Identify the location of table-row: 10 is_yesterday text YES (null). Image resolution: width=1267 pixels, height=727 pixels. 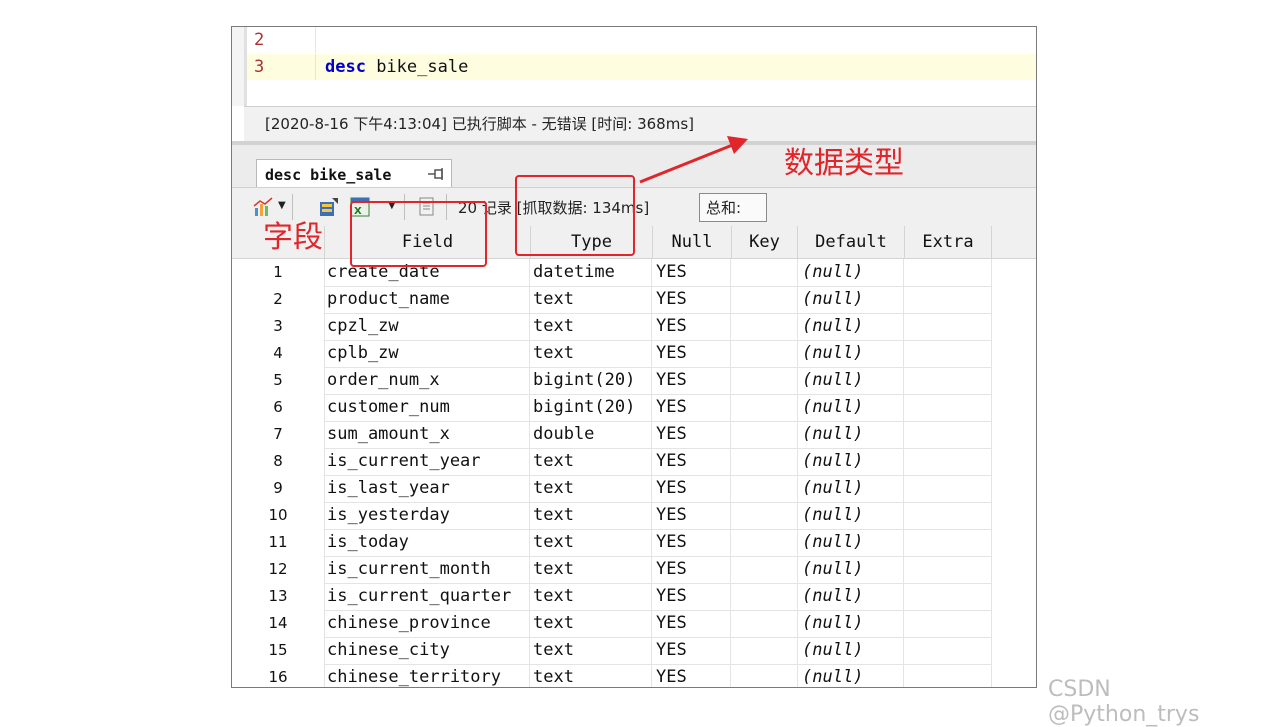
(612, 516).